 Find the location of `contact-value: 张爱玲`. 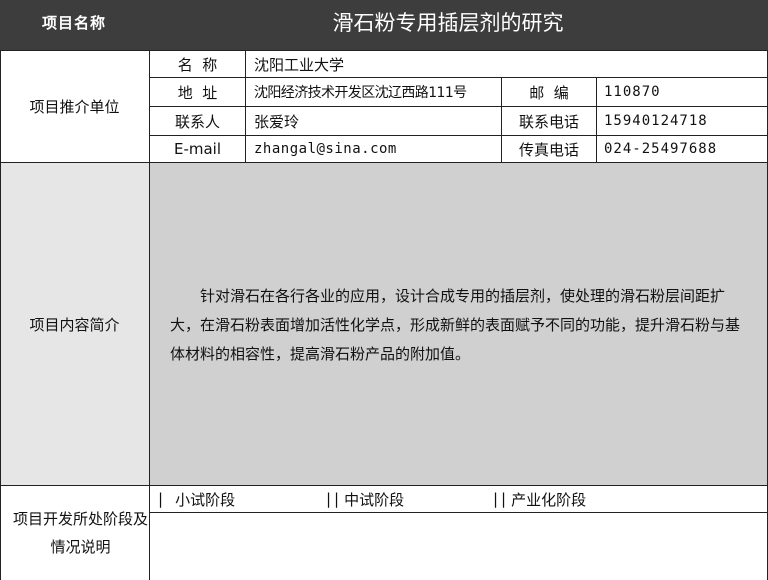

contact-value: 张爱玲 is located at coordinates (277, 121).